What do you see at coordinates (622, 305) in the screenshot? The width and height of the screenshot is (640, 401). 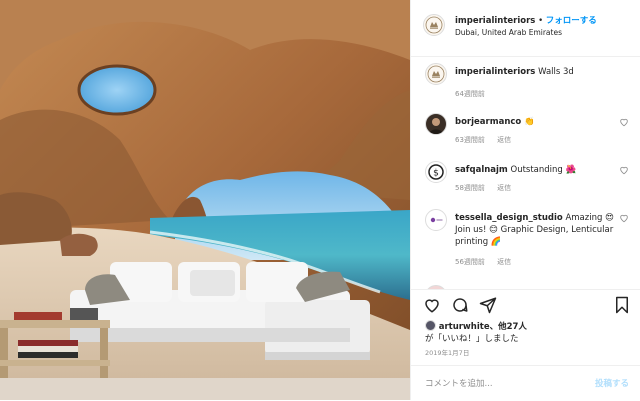 I see `bookmark-icon` at bounding box center [622, 305].